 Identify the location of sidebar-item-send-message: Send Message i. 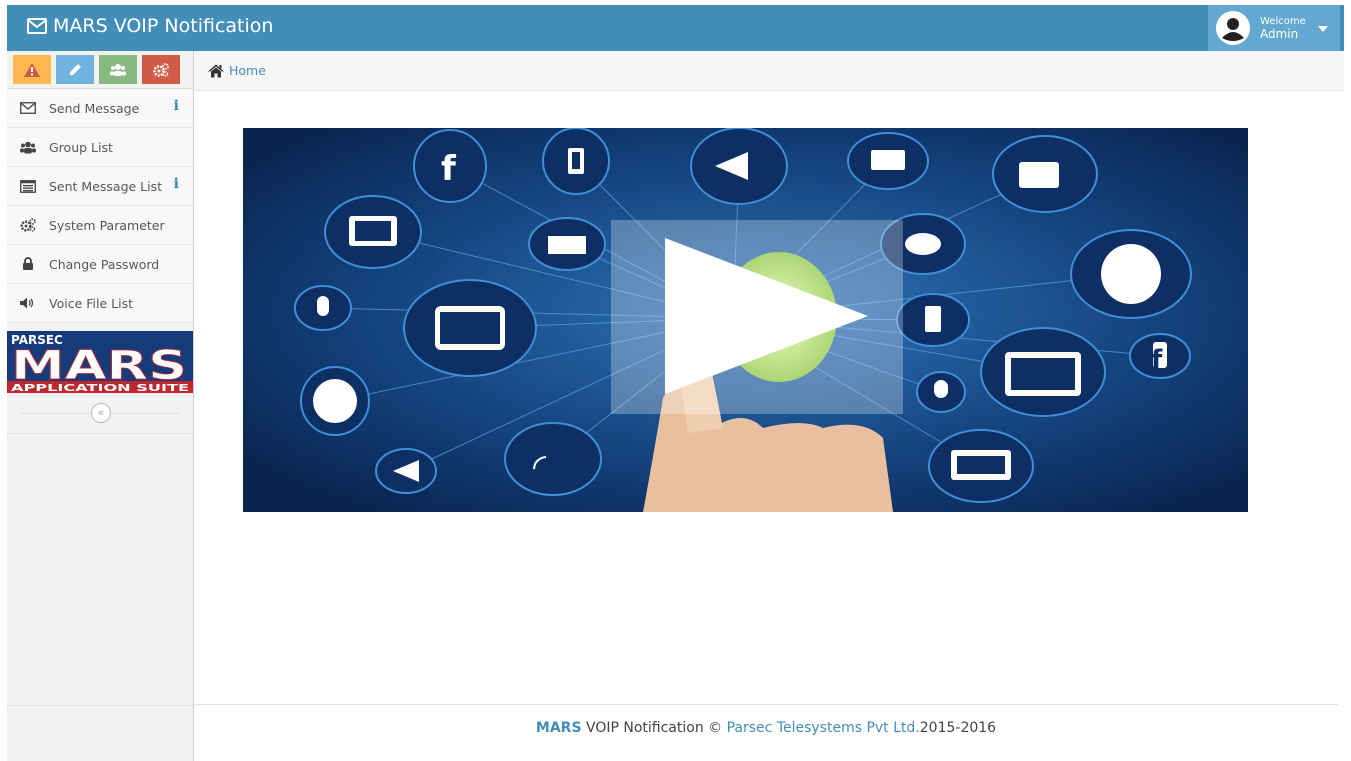
(100, 108).